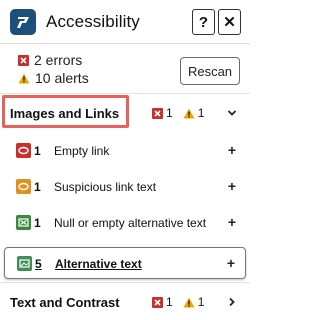  I want to click on list-item-empty-link: 1 Empty link +, so click(125, 151).